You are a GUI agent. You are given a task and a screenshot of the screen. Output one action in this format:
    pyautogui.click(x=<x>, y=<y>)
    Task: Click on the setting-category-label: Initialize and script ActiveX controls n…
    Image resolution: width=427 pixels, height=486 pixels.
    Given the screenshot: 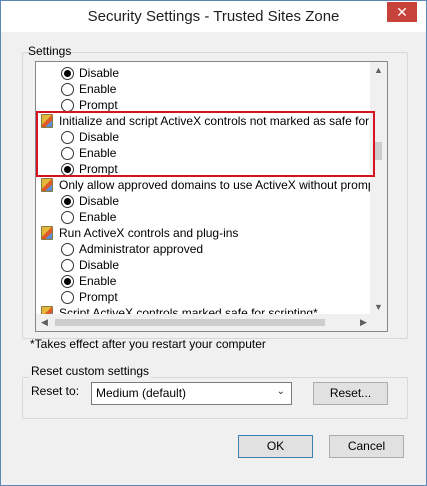 What is the action you would take?
    pyautogui.click(x=215, y=121)
    